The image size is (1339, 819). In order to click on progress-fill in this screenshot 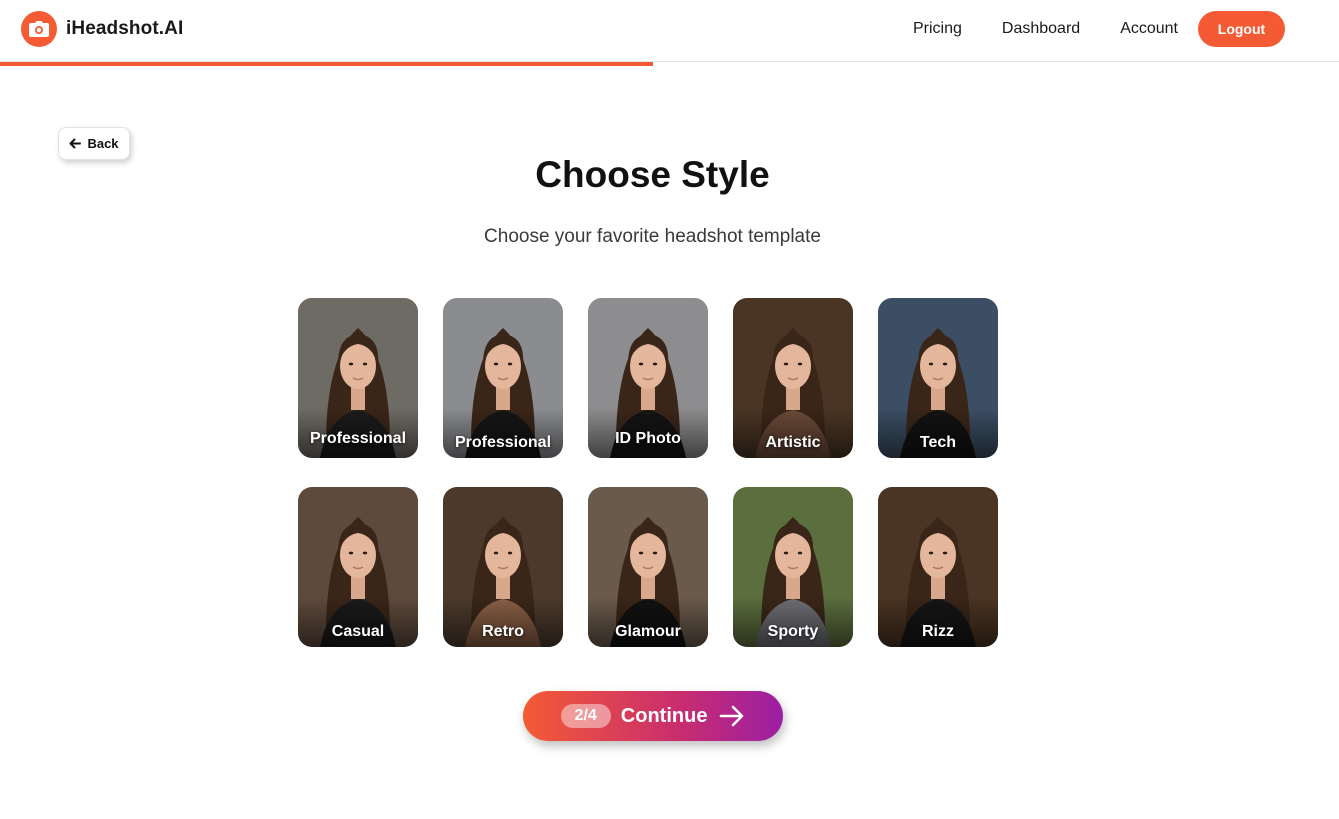, I will do `click(326, 64)`.